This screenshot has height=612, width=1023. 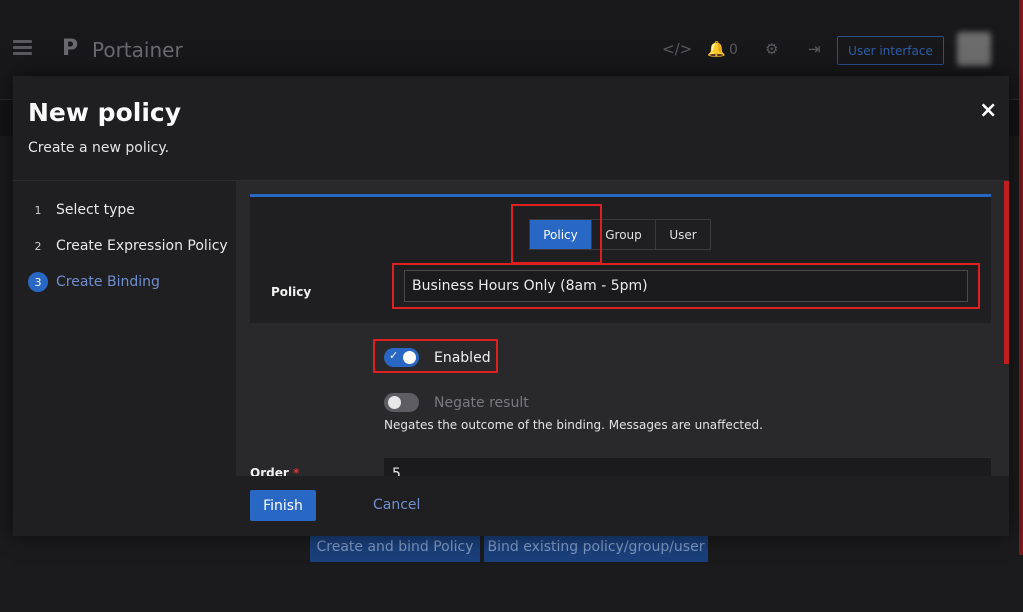 I want to click on notification-count: 0, so click(x=733, y=50).